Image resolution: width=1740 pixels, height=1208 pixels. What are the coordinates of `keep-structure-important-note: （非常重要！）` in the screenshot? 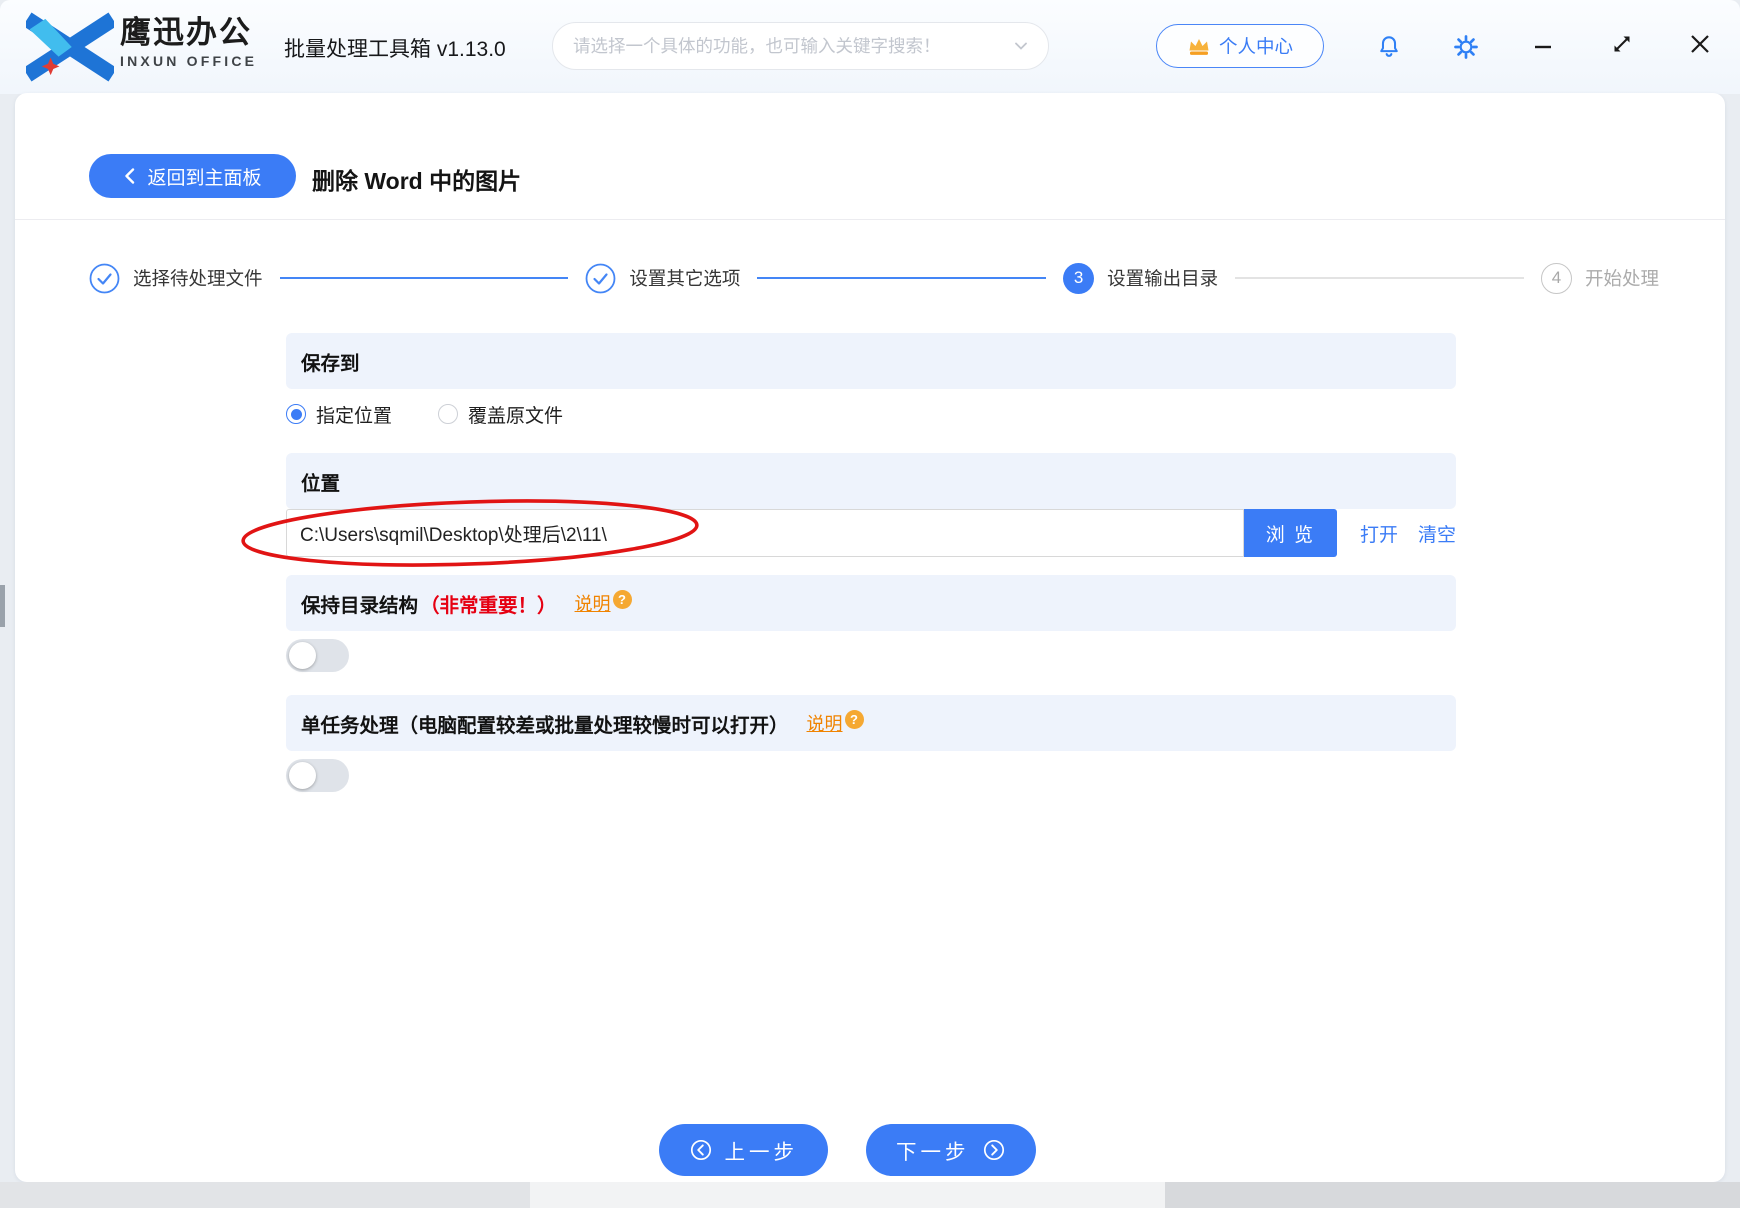 It's located at (488, 605).